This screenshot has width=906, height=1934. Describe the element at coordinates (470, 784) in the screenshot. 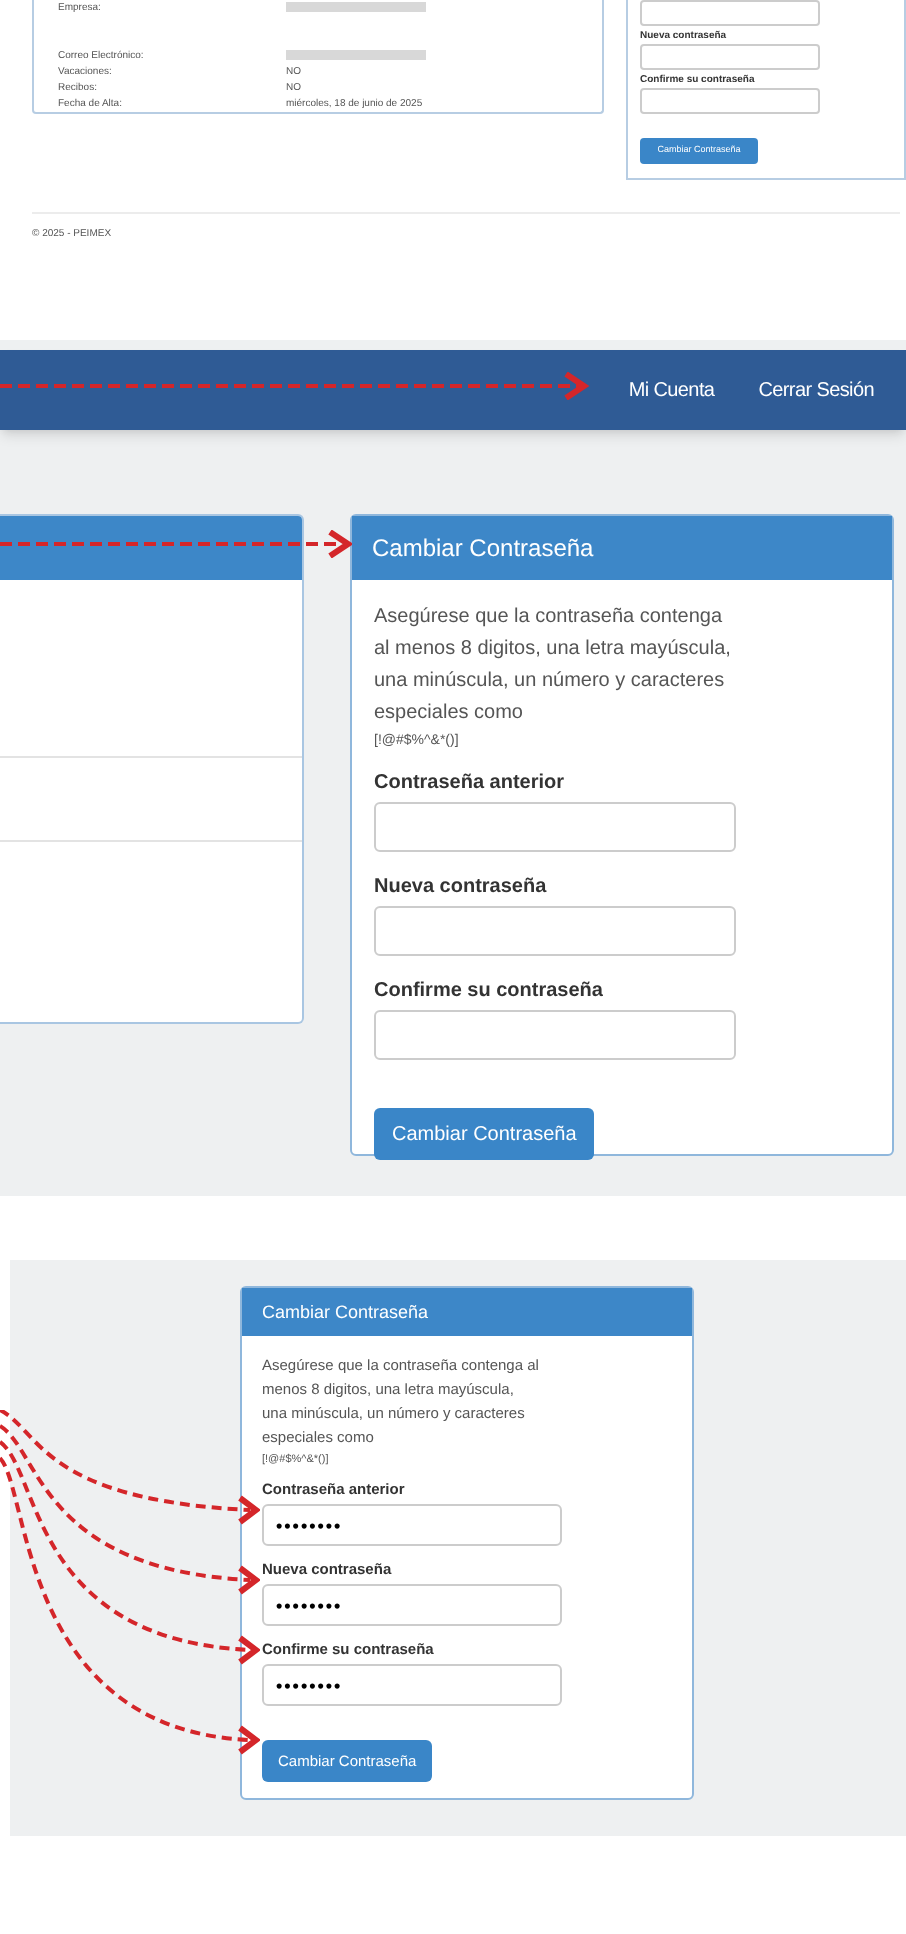

I see `field-label: Contraseña anterior` at that location.